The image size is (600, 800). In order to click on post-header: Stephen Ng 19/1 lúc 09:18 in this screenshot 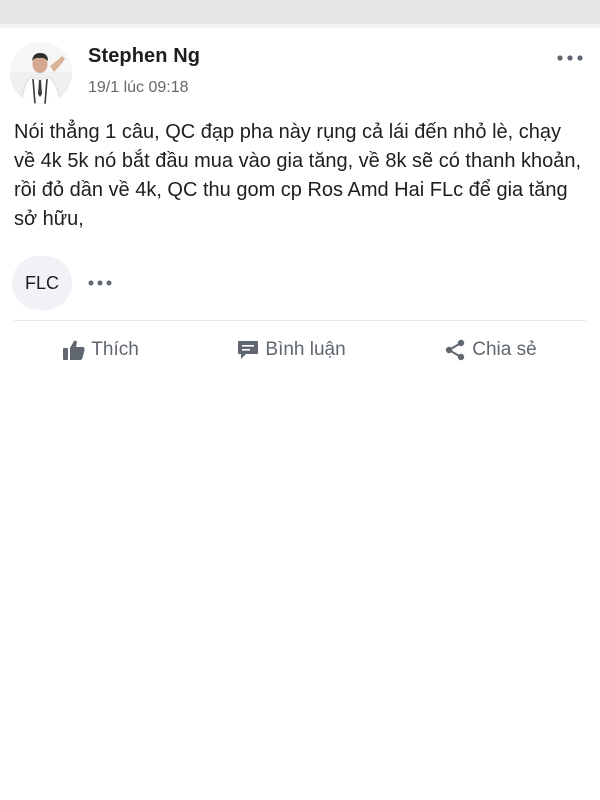, I will do `click(300, 77)`.